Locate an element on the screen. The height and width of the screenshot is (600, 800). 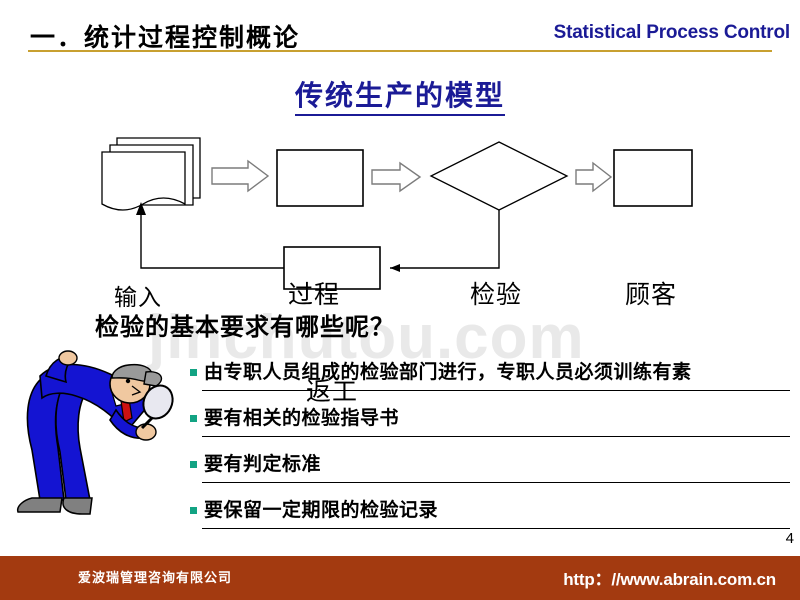
node-process-label: 过程 is located at coordinates (314, 294).